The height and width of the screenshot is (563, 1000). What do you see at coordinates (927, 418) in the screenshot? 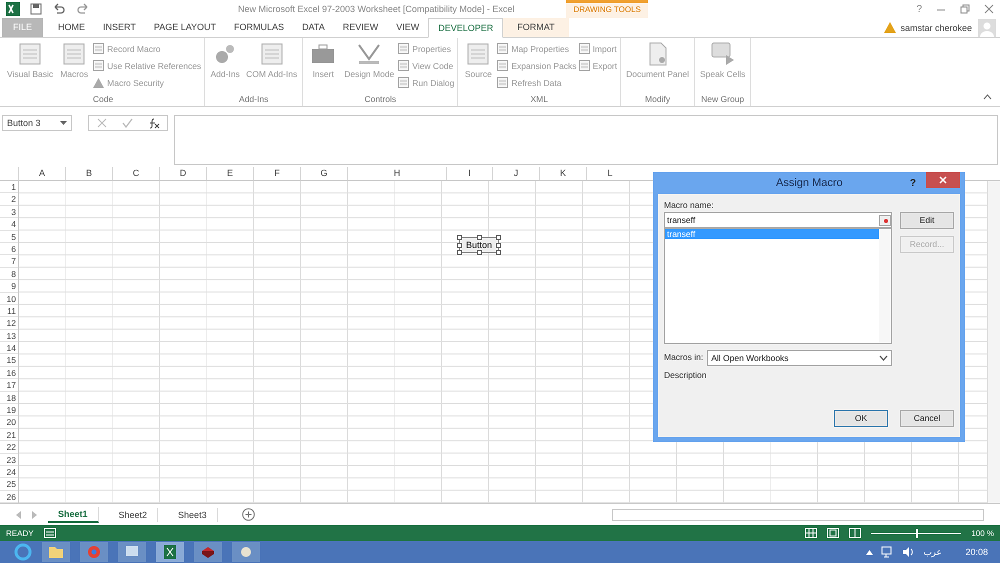
I see `cancel-button: Cancel` at bounding box center [927, 418].